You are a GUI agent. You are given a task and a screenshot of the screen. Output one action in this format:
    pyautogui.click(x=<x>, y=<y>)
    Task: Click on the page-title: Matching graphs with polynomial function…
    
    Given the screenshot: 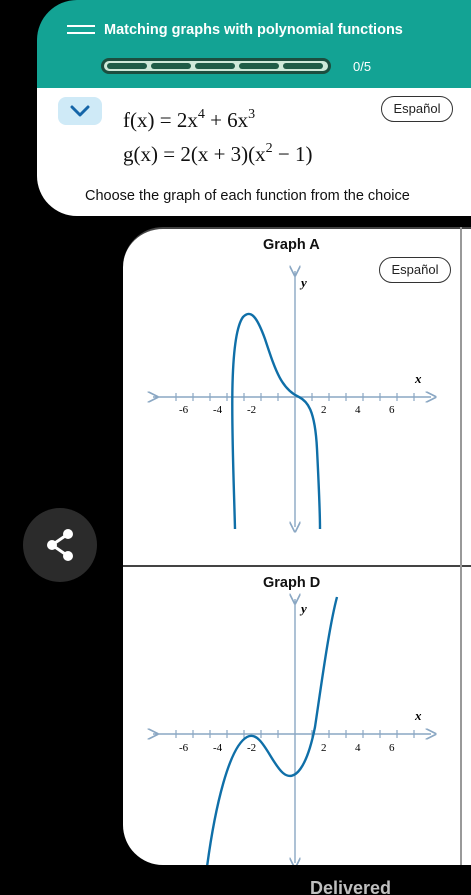 What is the action you would take?
    pyautogui.click(x=253, y=30)
    